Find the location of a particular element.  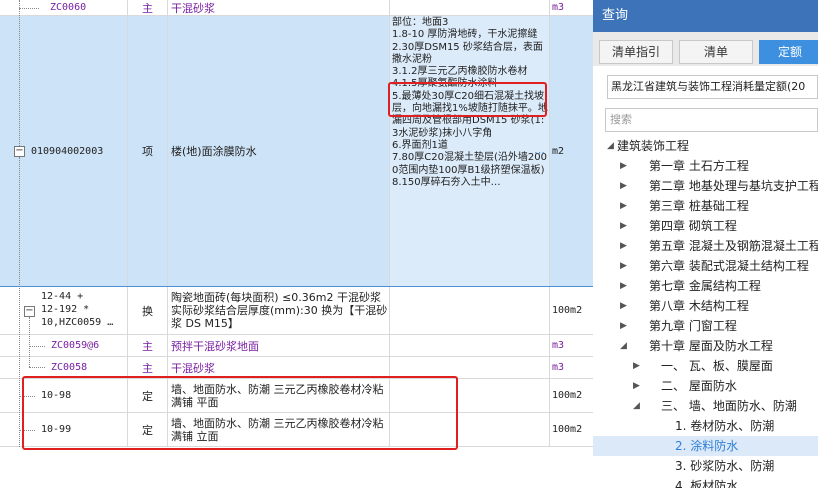

table-row: ZC0058 主 干混砂浆 m3 is located at coordinates (296, 368).